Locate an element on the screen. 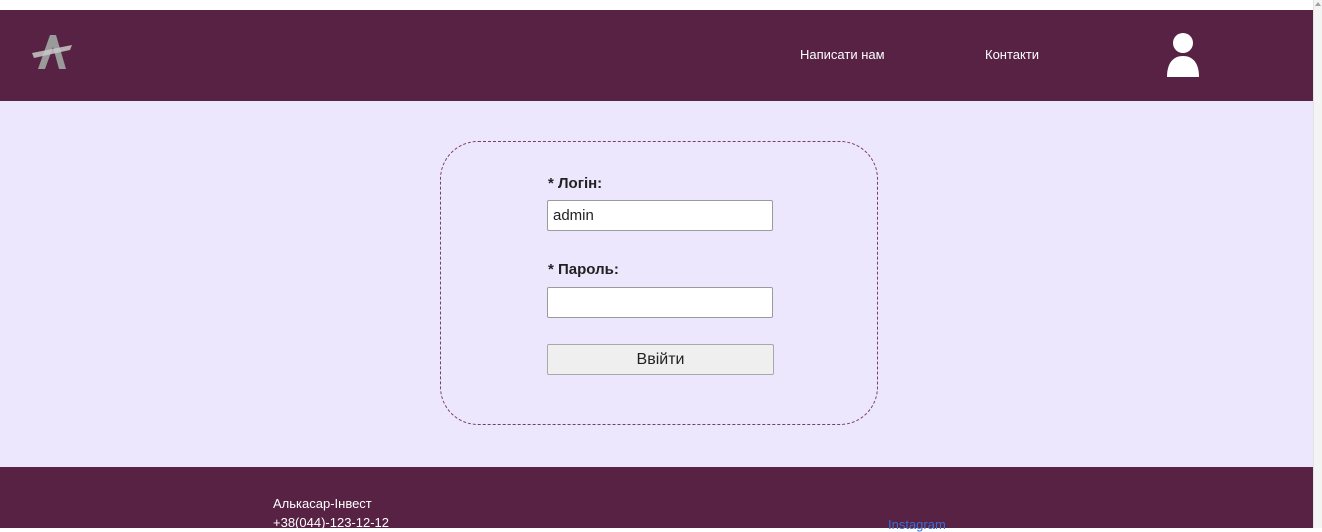  submit-button: Ввійти is located at coordinates (660, 359).